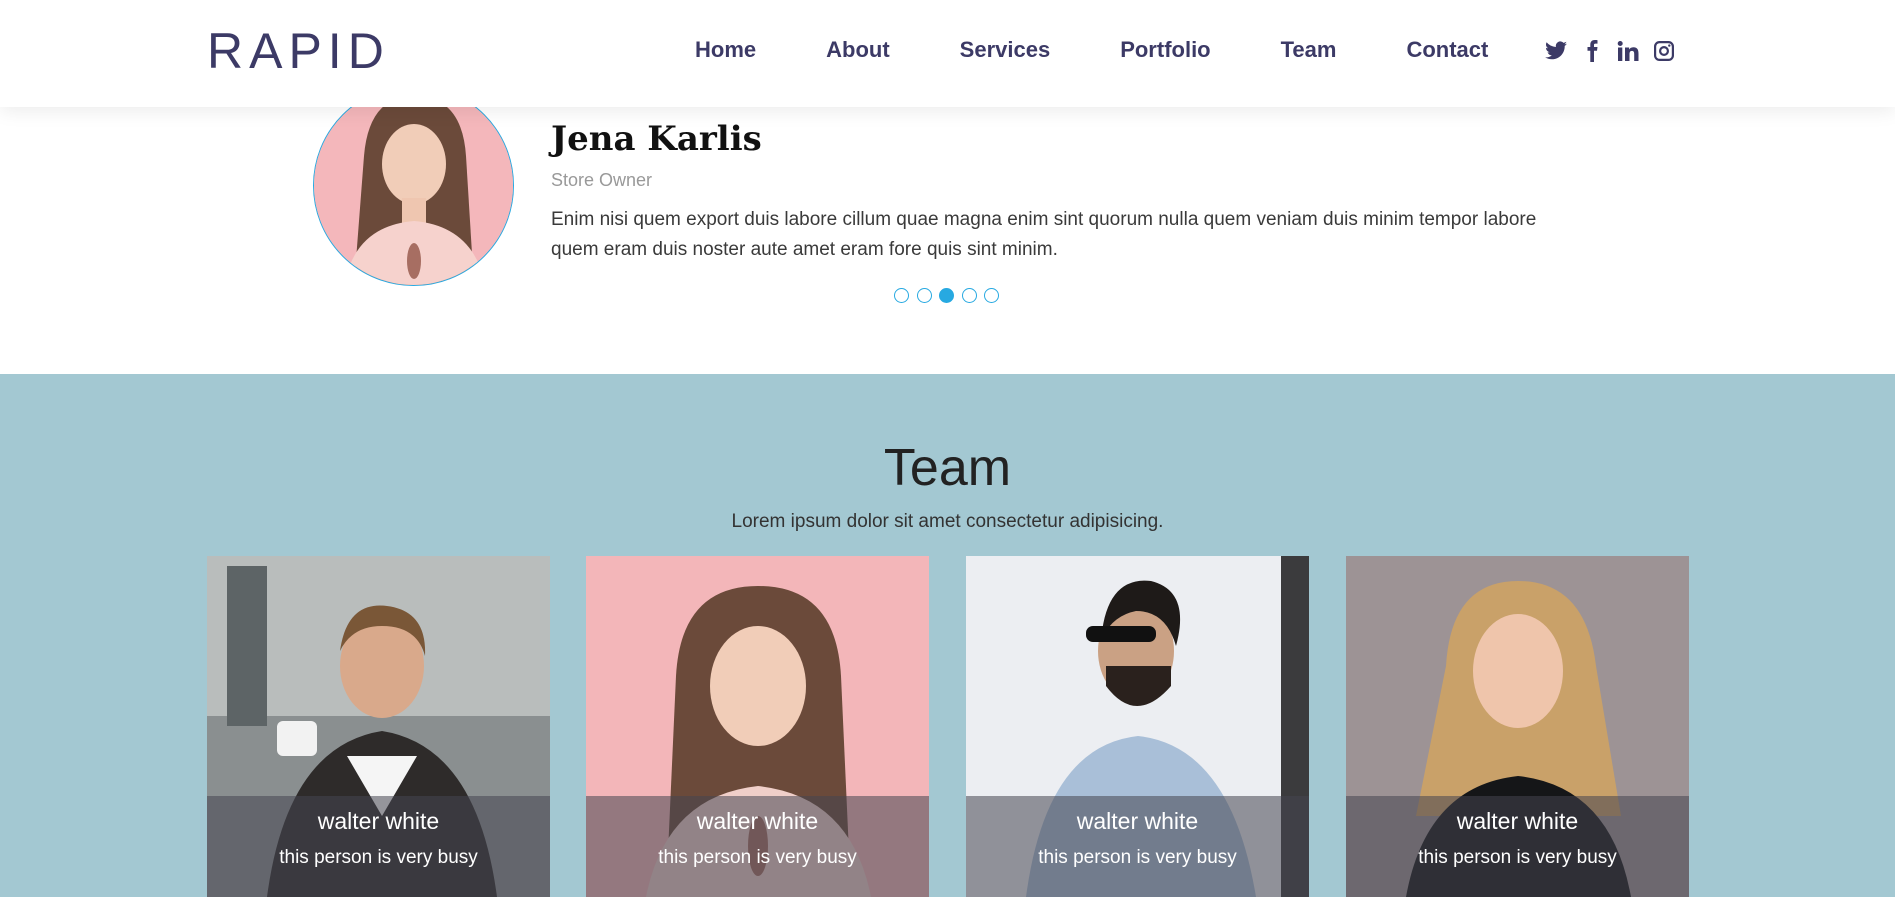  Describe the element at coordinates (1309, 50) in the screenshot. I see `nav-team: Team` at that location.